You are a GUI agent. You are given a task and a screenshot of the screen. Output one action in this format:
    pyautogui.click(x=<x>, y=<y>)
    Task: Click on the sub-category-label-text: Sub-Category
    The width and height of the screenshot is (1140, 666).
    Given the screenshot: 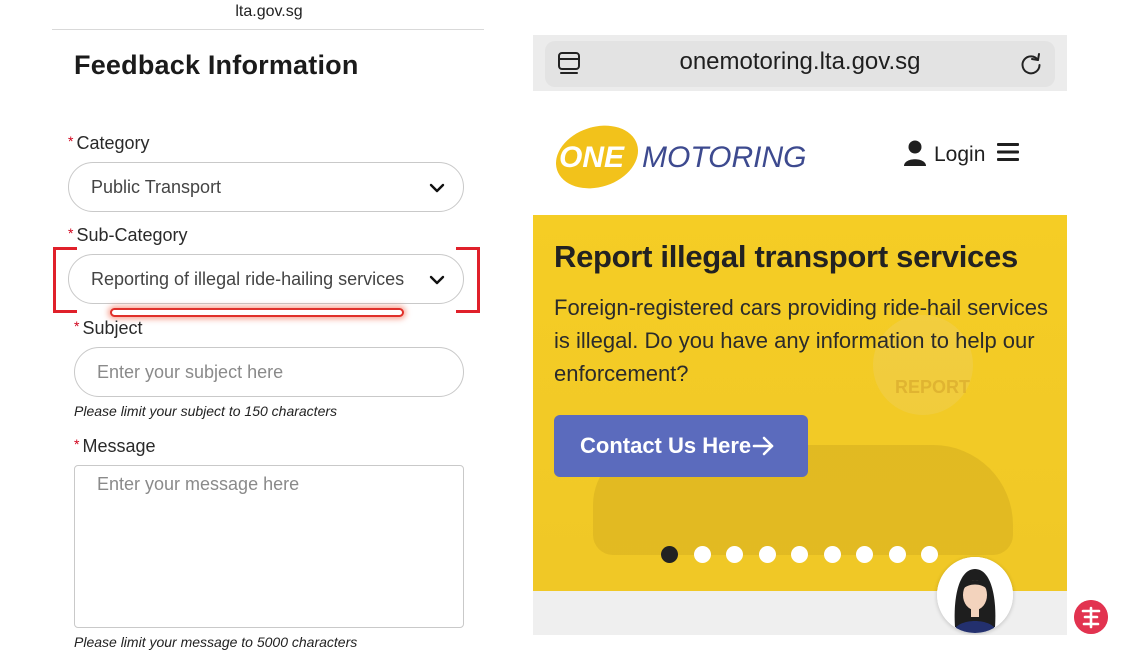 What is the action you would take?
    pyautogui.click(x=132, y=235)
    